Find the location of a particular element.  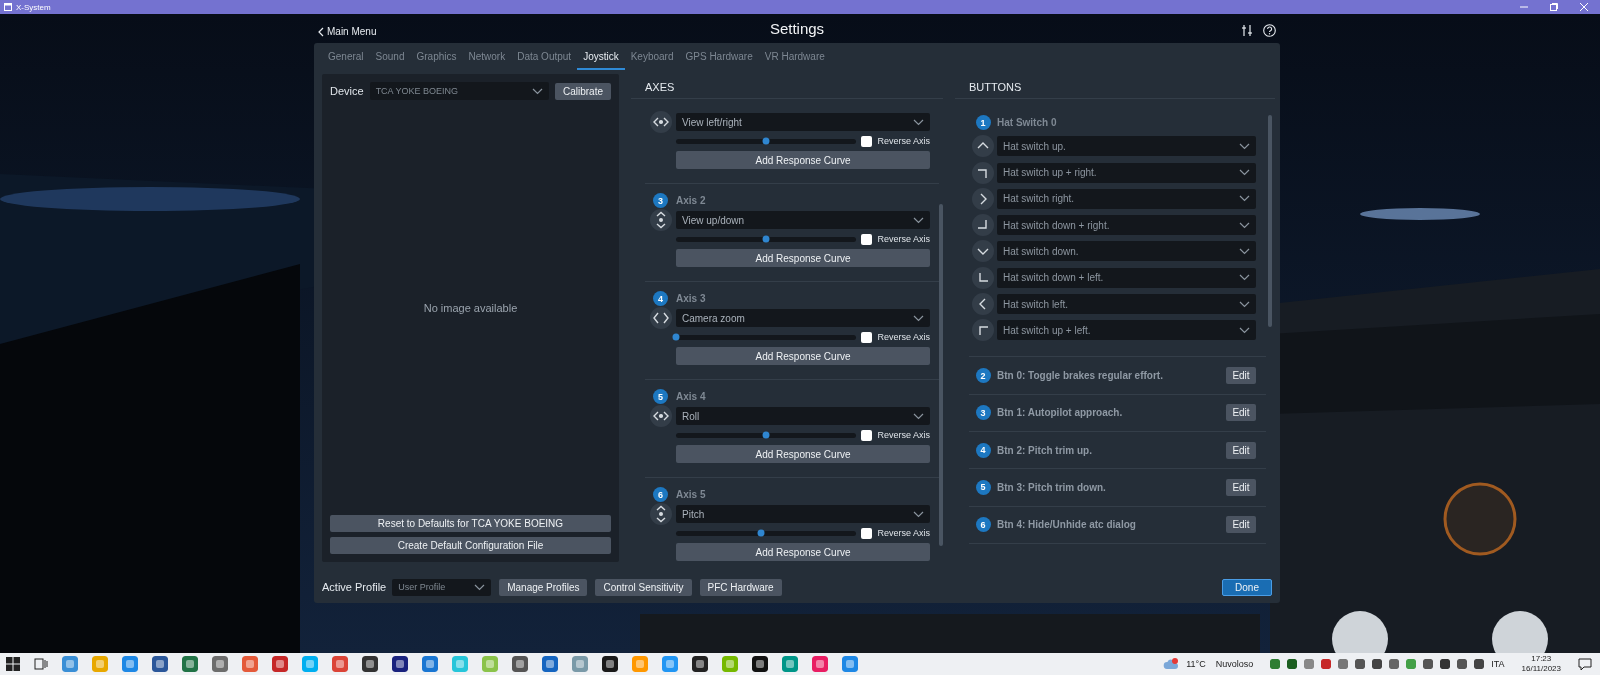

dropdown: View up/down is located at coordinates (803, 220).